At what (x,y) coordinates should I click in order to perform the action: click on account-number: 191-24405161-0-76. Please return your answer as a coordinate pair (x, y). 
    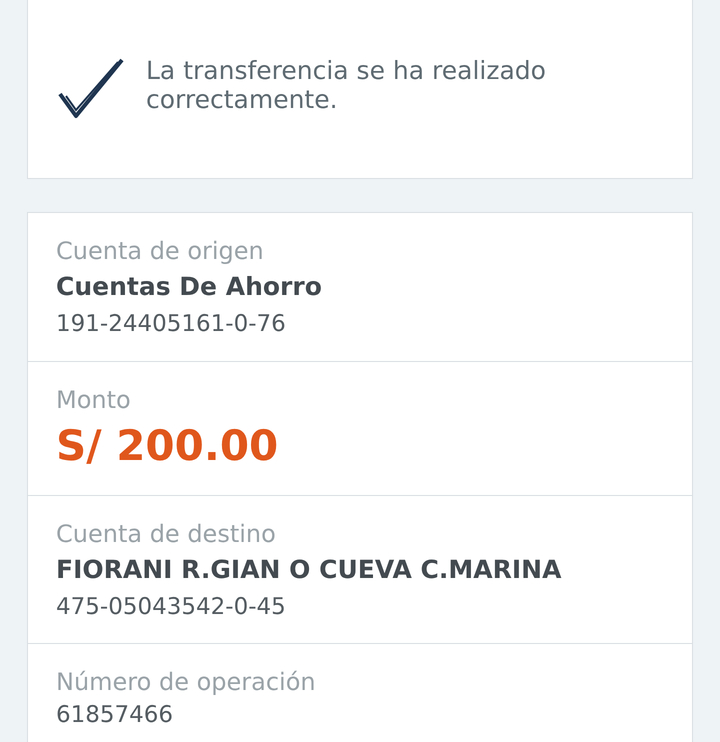
    Looking at the image, I should click on (171, 324).